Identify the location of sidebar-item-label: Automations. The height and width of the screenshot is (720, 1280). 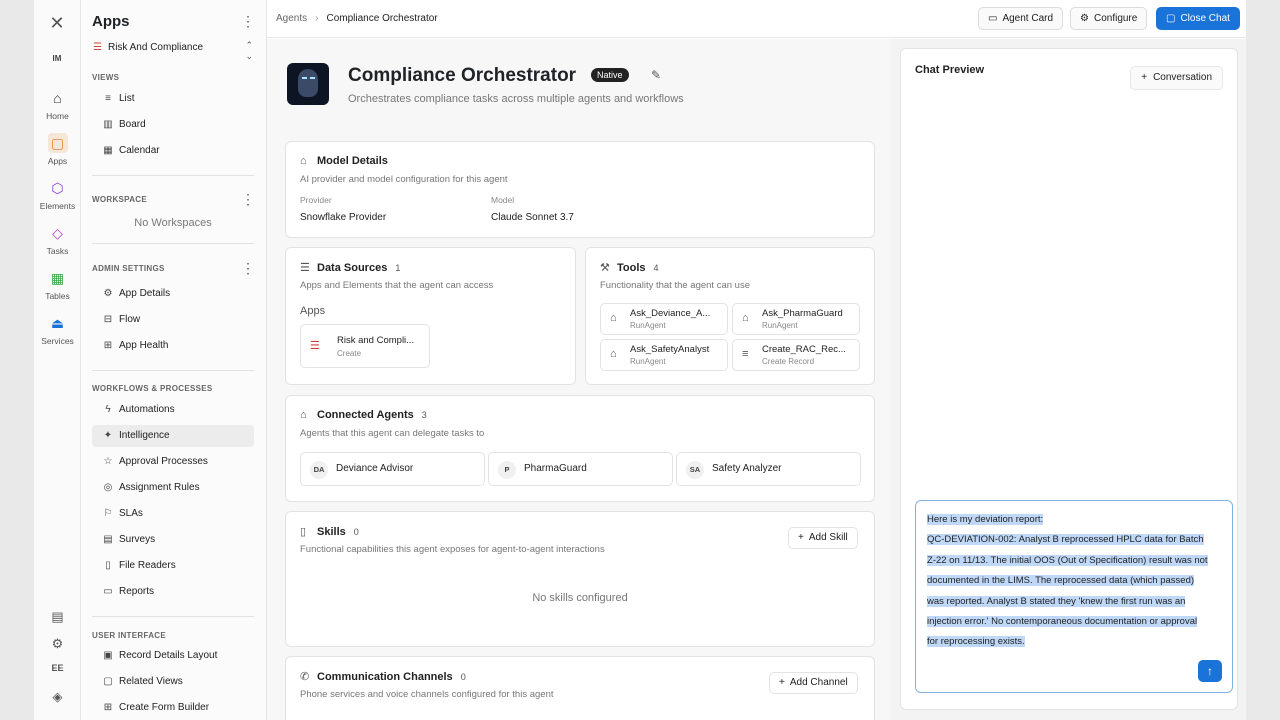
(147, 409).